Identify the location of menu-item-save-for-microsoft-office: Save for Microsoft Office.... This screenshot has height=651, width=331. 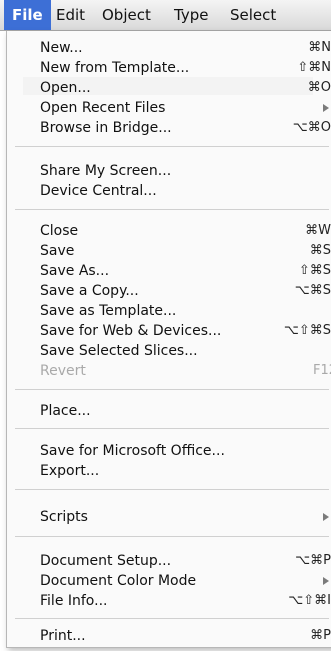
(185, 451).